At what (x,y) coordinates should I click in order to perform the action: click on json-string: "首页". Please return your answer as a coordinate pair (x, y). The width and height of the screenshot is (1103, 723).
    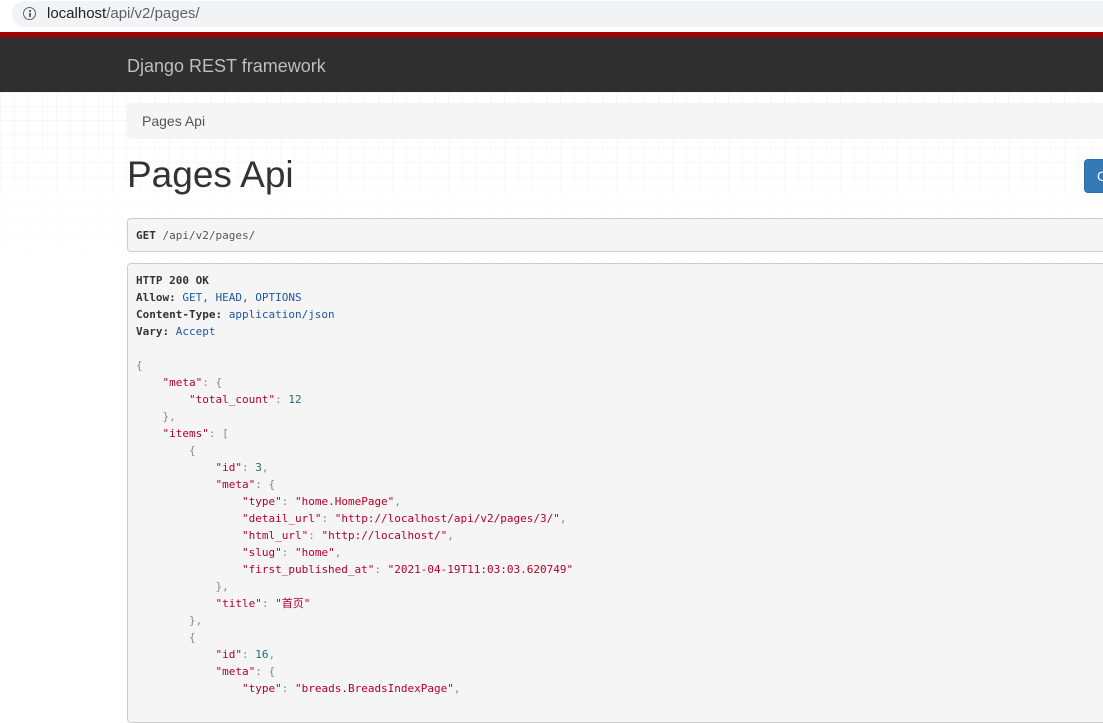
    Looking at the image, I should click on (293, 603).